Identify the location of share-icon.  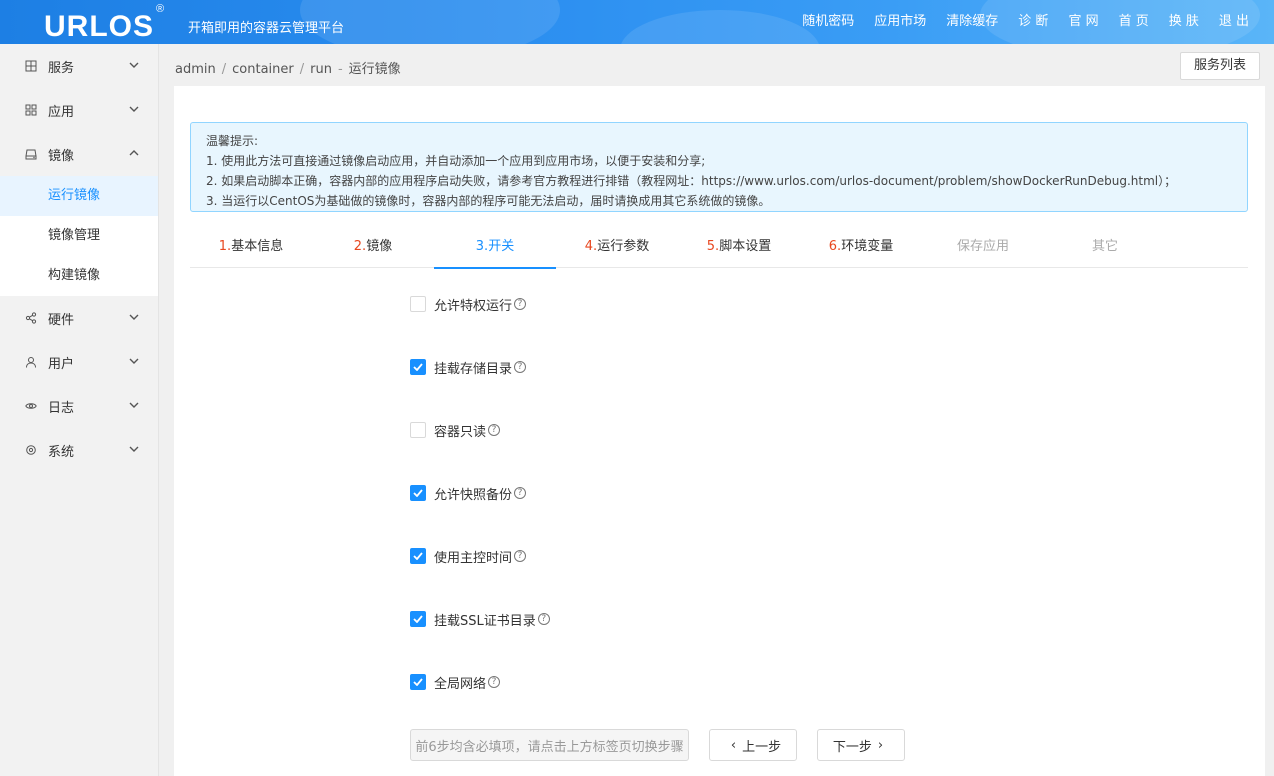
(31, 318).